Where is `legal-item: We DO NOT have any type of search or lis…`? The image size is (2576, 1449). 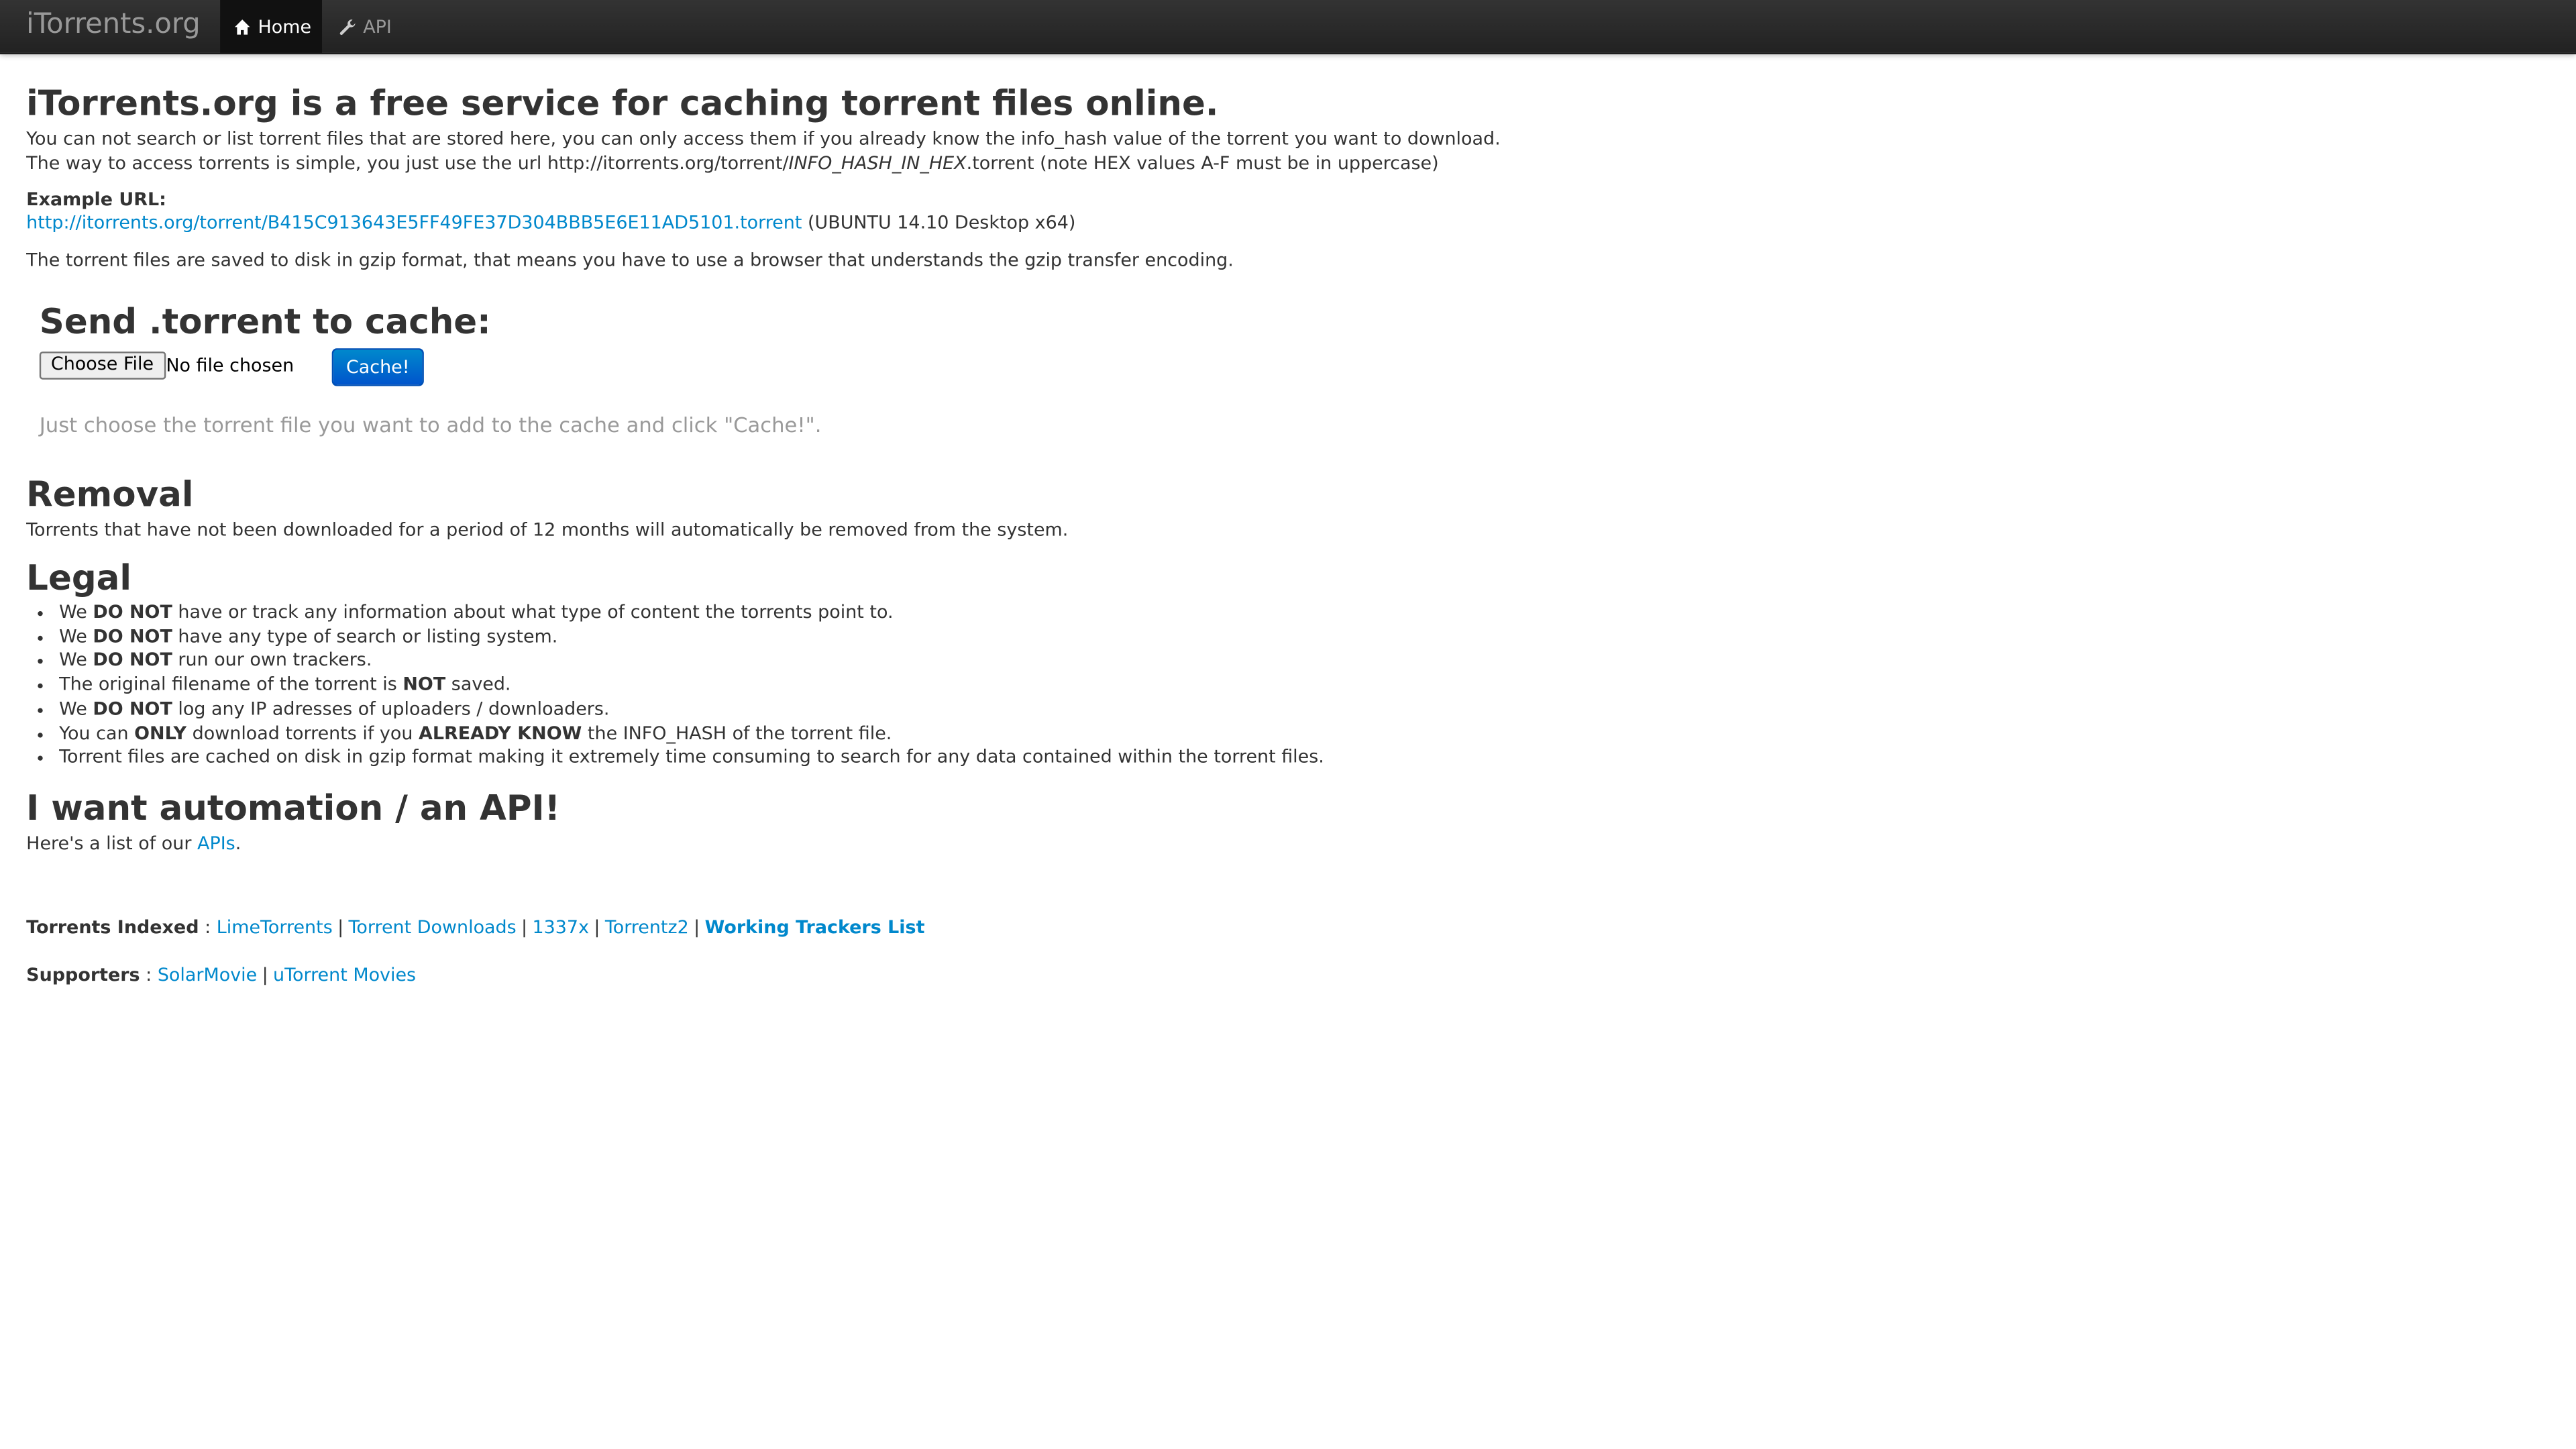
legal-item: We DO NOT have any type of search or lis… is located at coordinates (691, 637).